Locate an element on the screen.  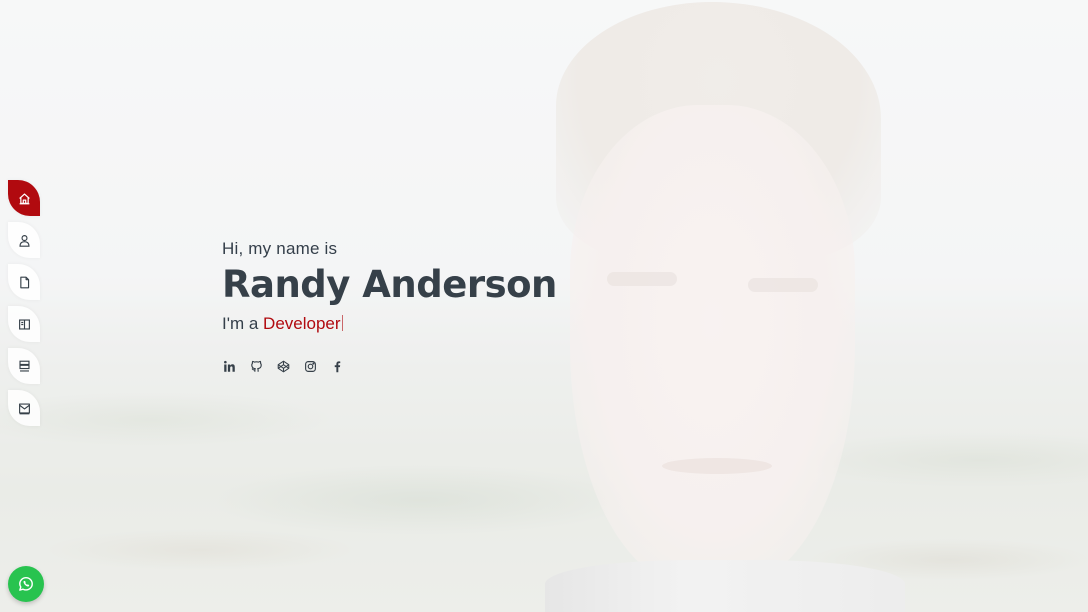
social-links is located at coordinates (389, 366).